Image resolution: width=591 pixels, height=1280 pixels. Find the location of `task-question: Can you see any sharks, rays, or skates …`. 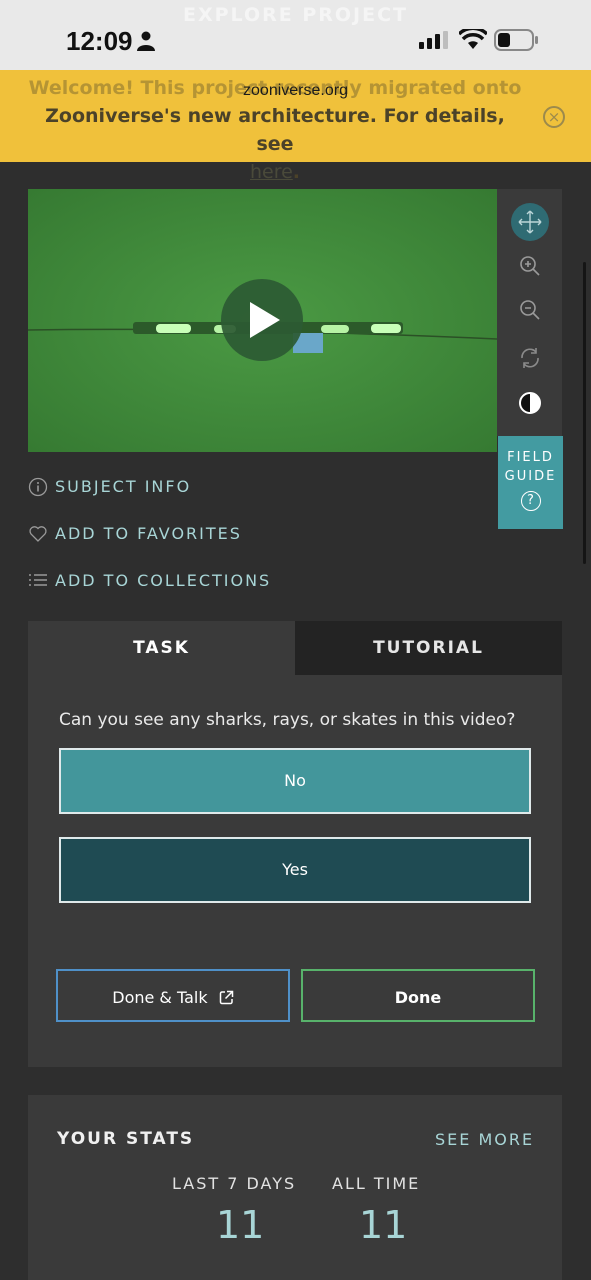

task-question: Can you see any sharks, rays, or skates … is located at coordinates (287, 720).